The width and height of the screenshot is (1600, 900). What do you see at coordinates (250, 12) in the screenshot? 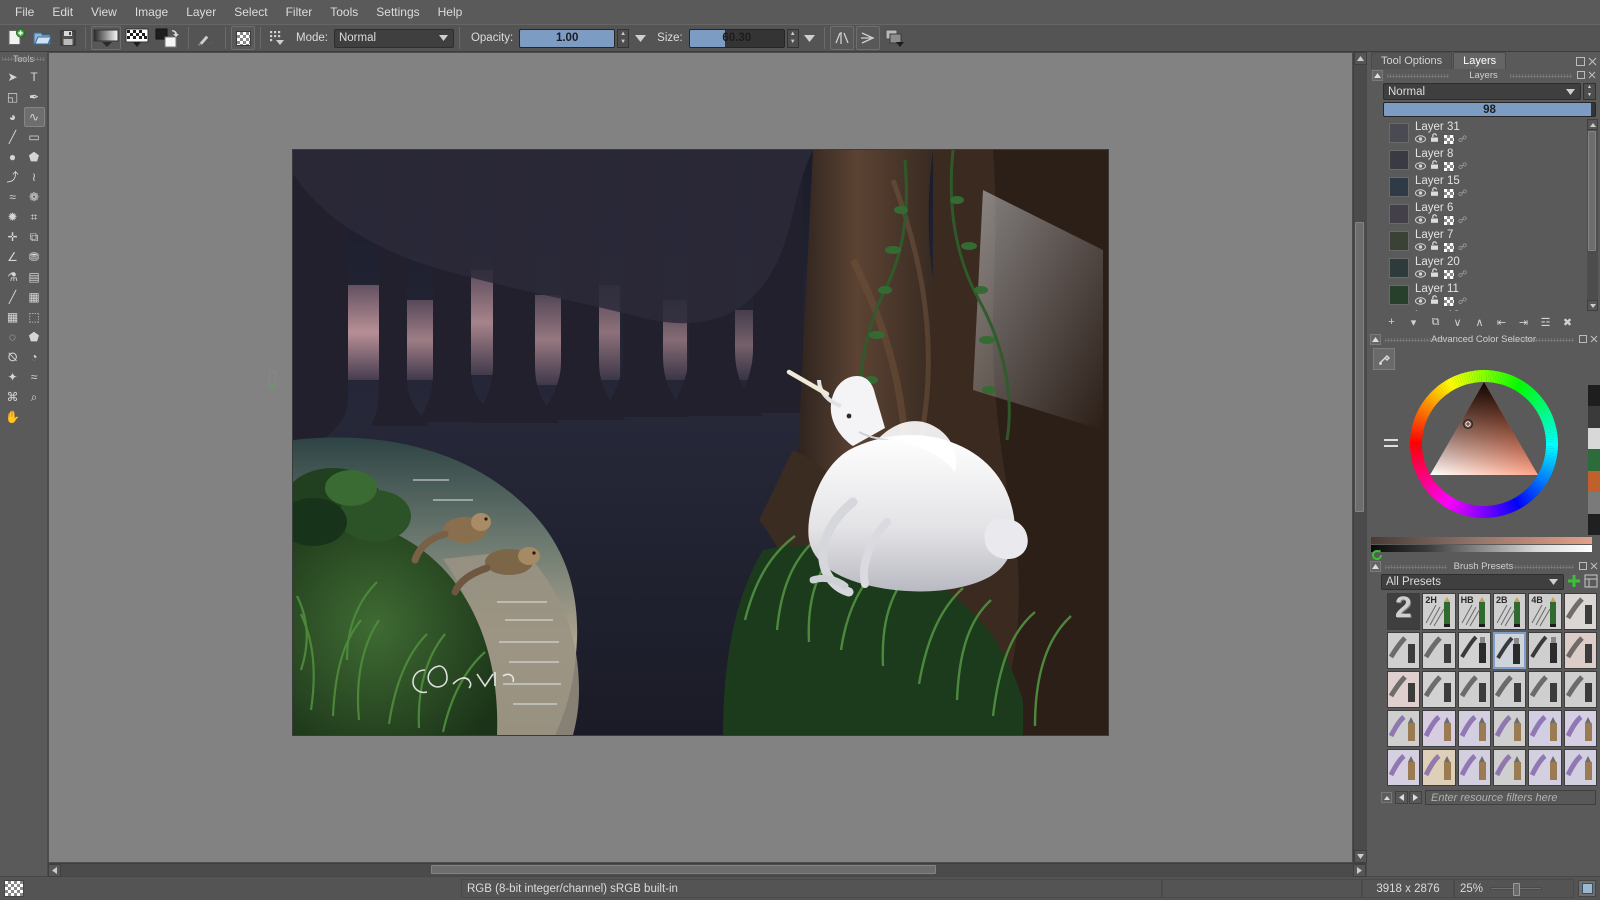
I see `menu-select: Select` at bounding box center [250, 12].